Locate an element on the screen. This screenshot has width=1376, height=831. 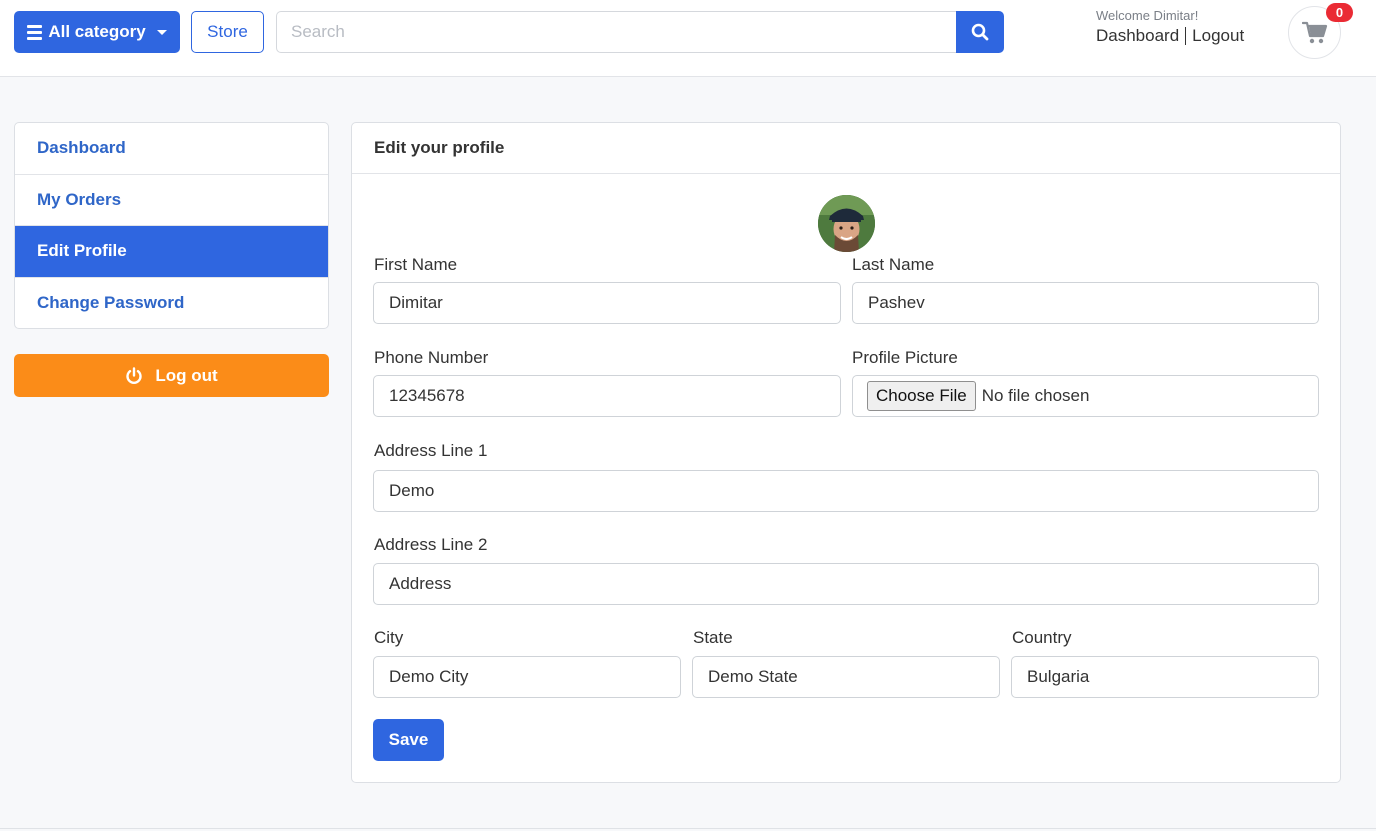
profile-avatar is located at coordinates (846, 223).